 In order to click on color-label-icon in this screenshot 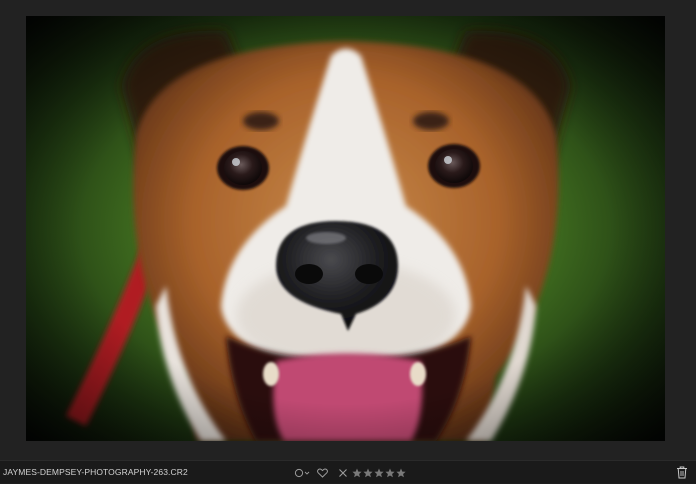, I will do `click(302, 473)`.